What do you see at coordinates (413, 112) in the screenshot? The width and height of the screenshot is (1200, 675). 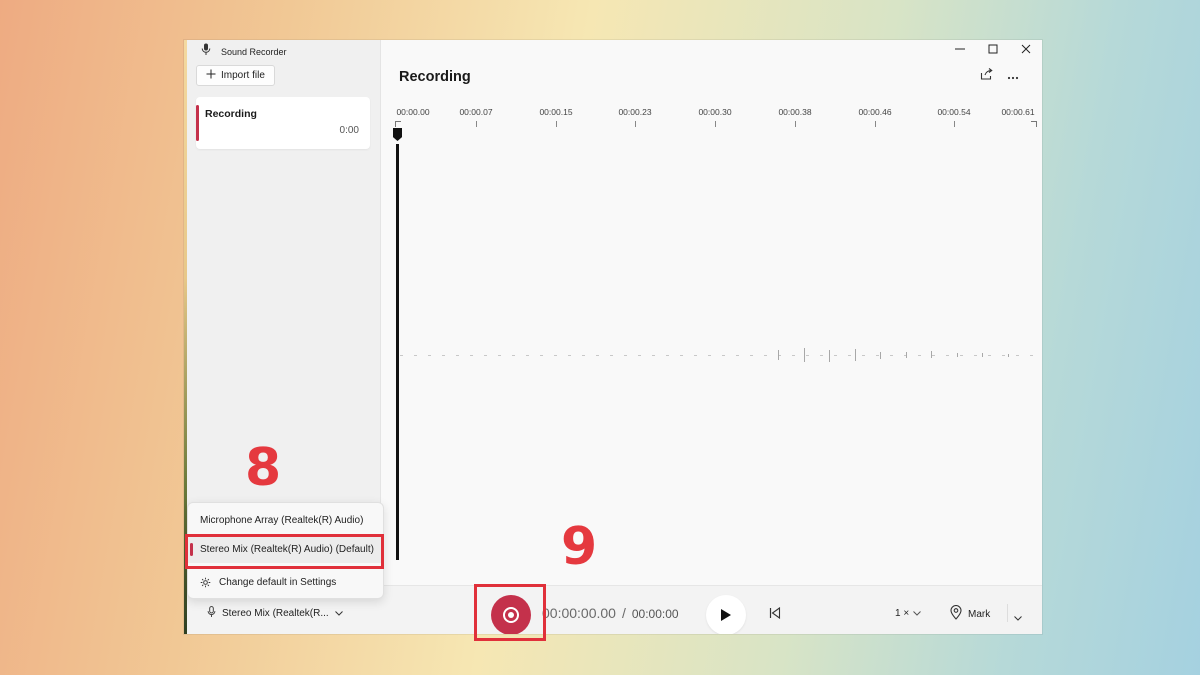 I see `timeline-tick-label: 00:00.00` at bounding box center [413, 112].